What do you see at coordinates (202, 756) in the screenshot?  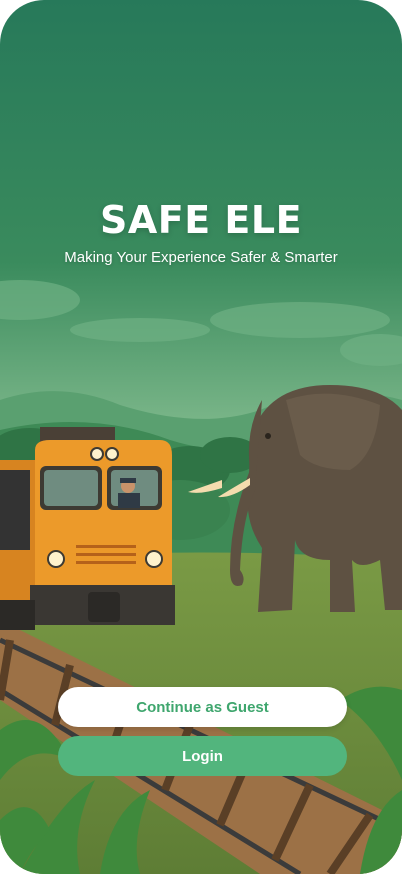 I see `login-button: Login` at bounding box center [202, 756].